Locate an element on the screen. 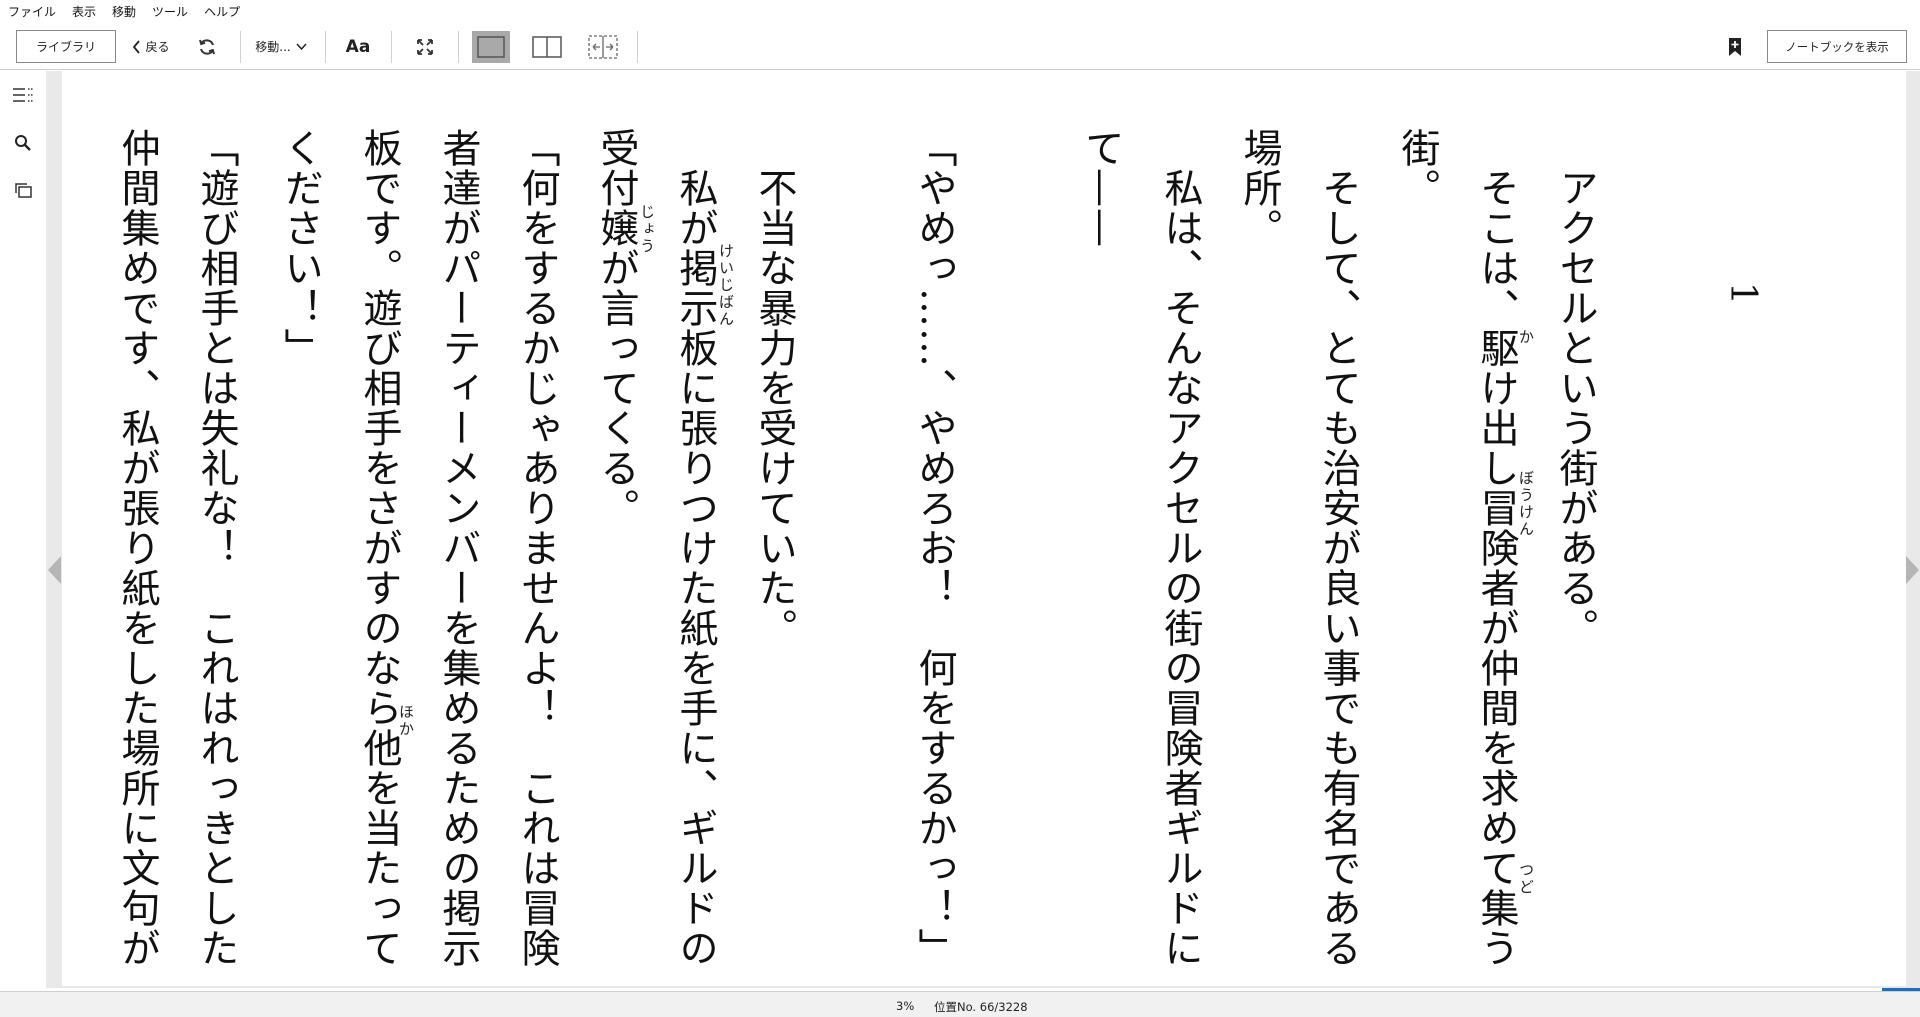 The image size is (1920, 1017). refresh-icon is located at coordinates (207, 47).